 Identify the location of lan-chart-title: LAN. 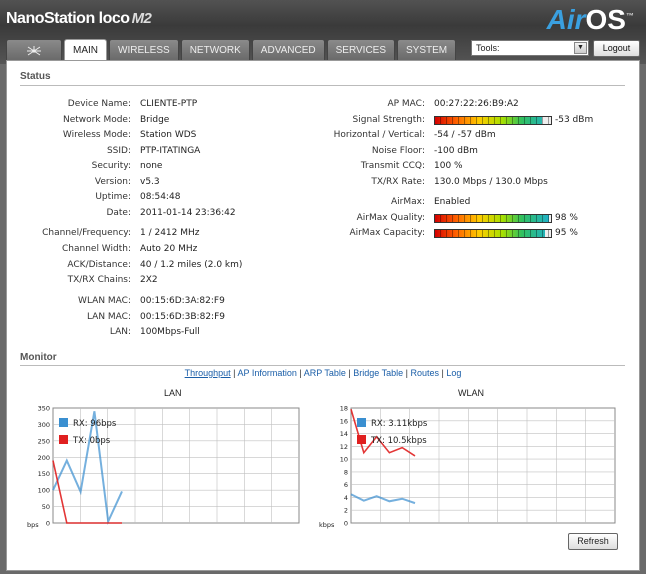
(173, 393).